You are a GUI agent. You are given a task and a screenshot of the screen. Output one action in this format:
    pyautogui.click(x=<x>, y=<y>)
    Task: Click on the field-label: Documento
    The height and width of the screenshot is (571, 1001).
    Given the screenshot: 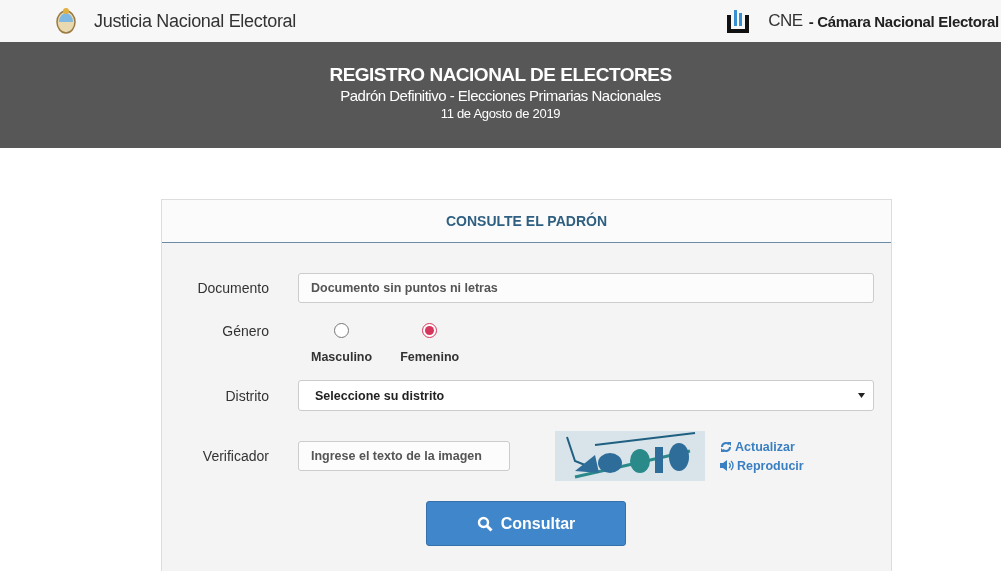 What is the action you would take?
    pyautogui.click(x=232, y=288)
    